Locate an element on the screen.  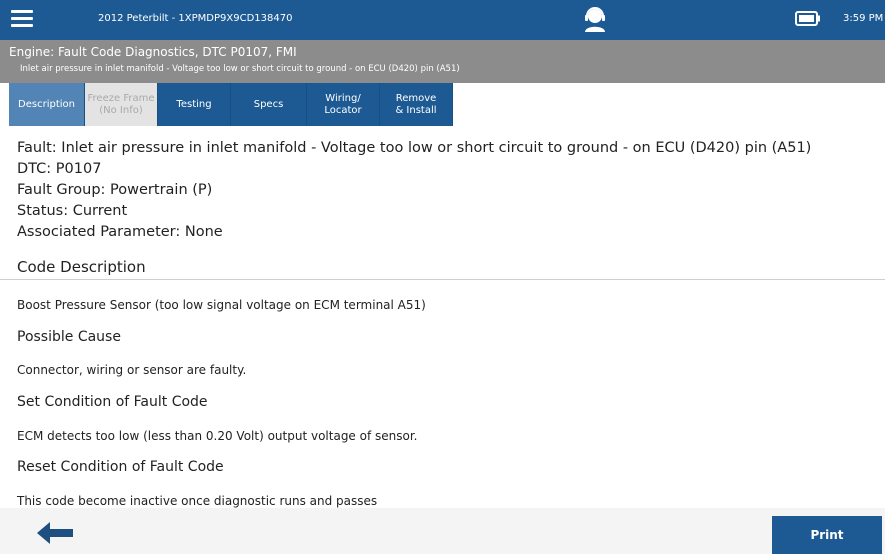
back-arrow-icon is located at coordinates (55, 533).